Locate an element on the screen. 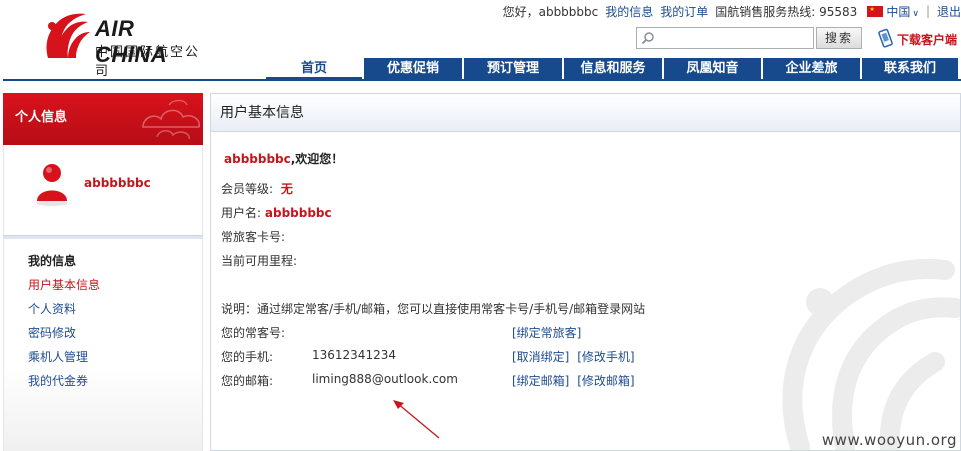 The width and height of the screenshot is (961, 451). search-icon is located at coordinates (647, 38).